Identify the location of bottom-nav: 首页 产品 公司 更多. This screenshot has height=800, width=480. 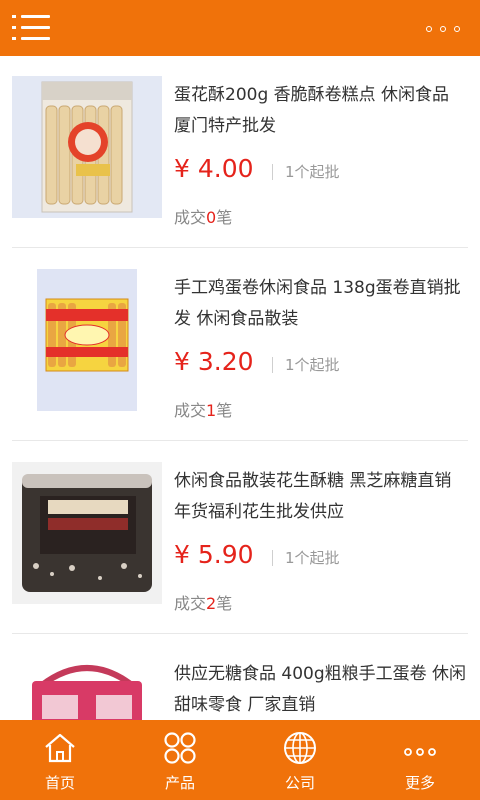
(240, 760).